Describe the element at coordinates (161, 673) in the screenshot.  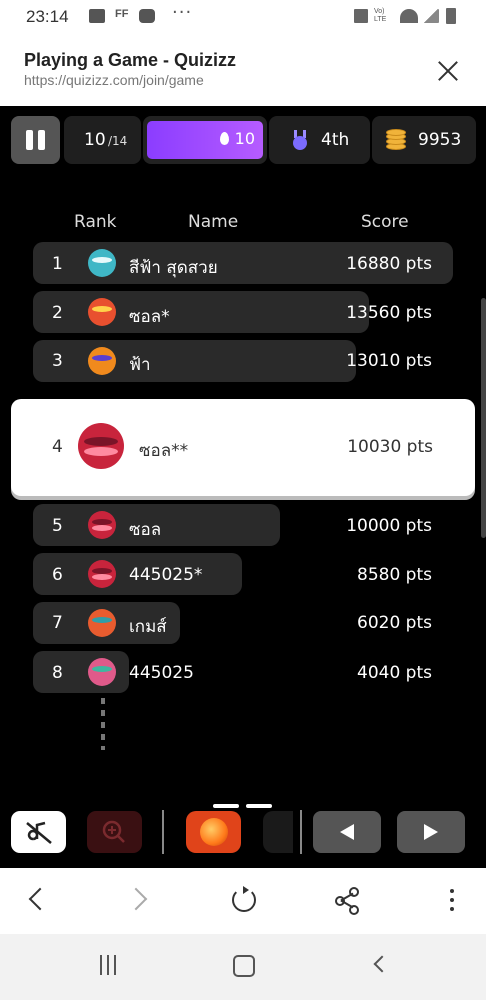
I see `row-name: 445025` at that location.